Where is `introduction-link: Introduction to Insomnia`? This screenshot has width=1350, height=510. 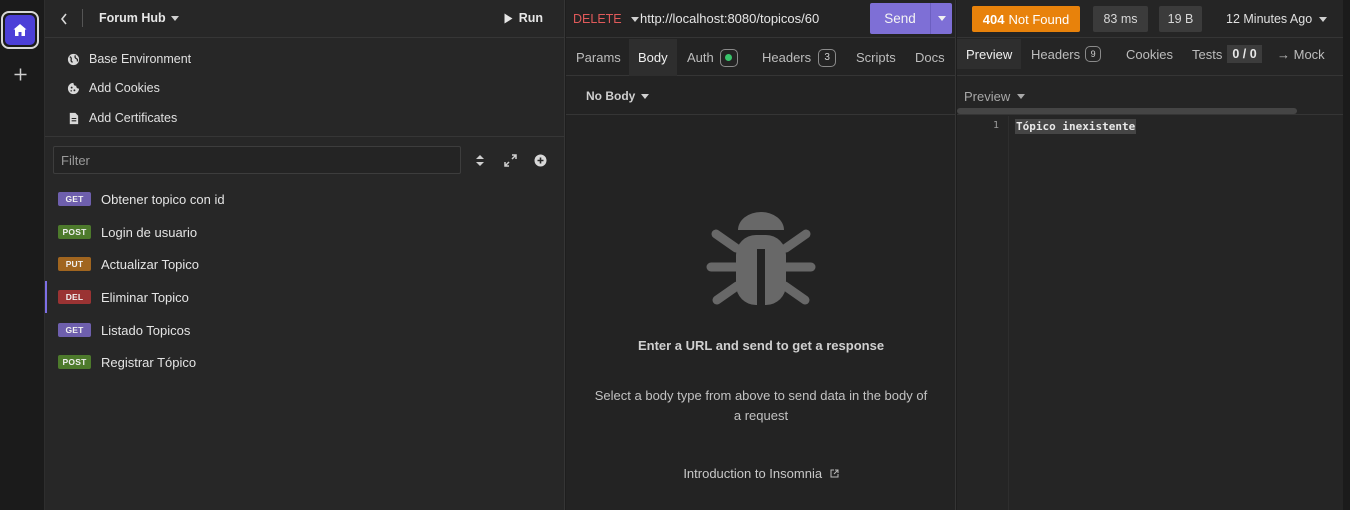
introduction-link: Introduction to Insomnia is located at coordinates (761, 473).